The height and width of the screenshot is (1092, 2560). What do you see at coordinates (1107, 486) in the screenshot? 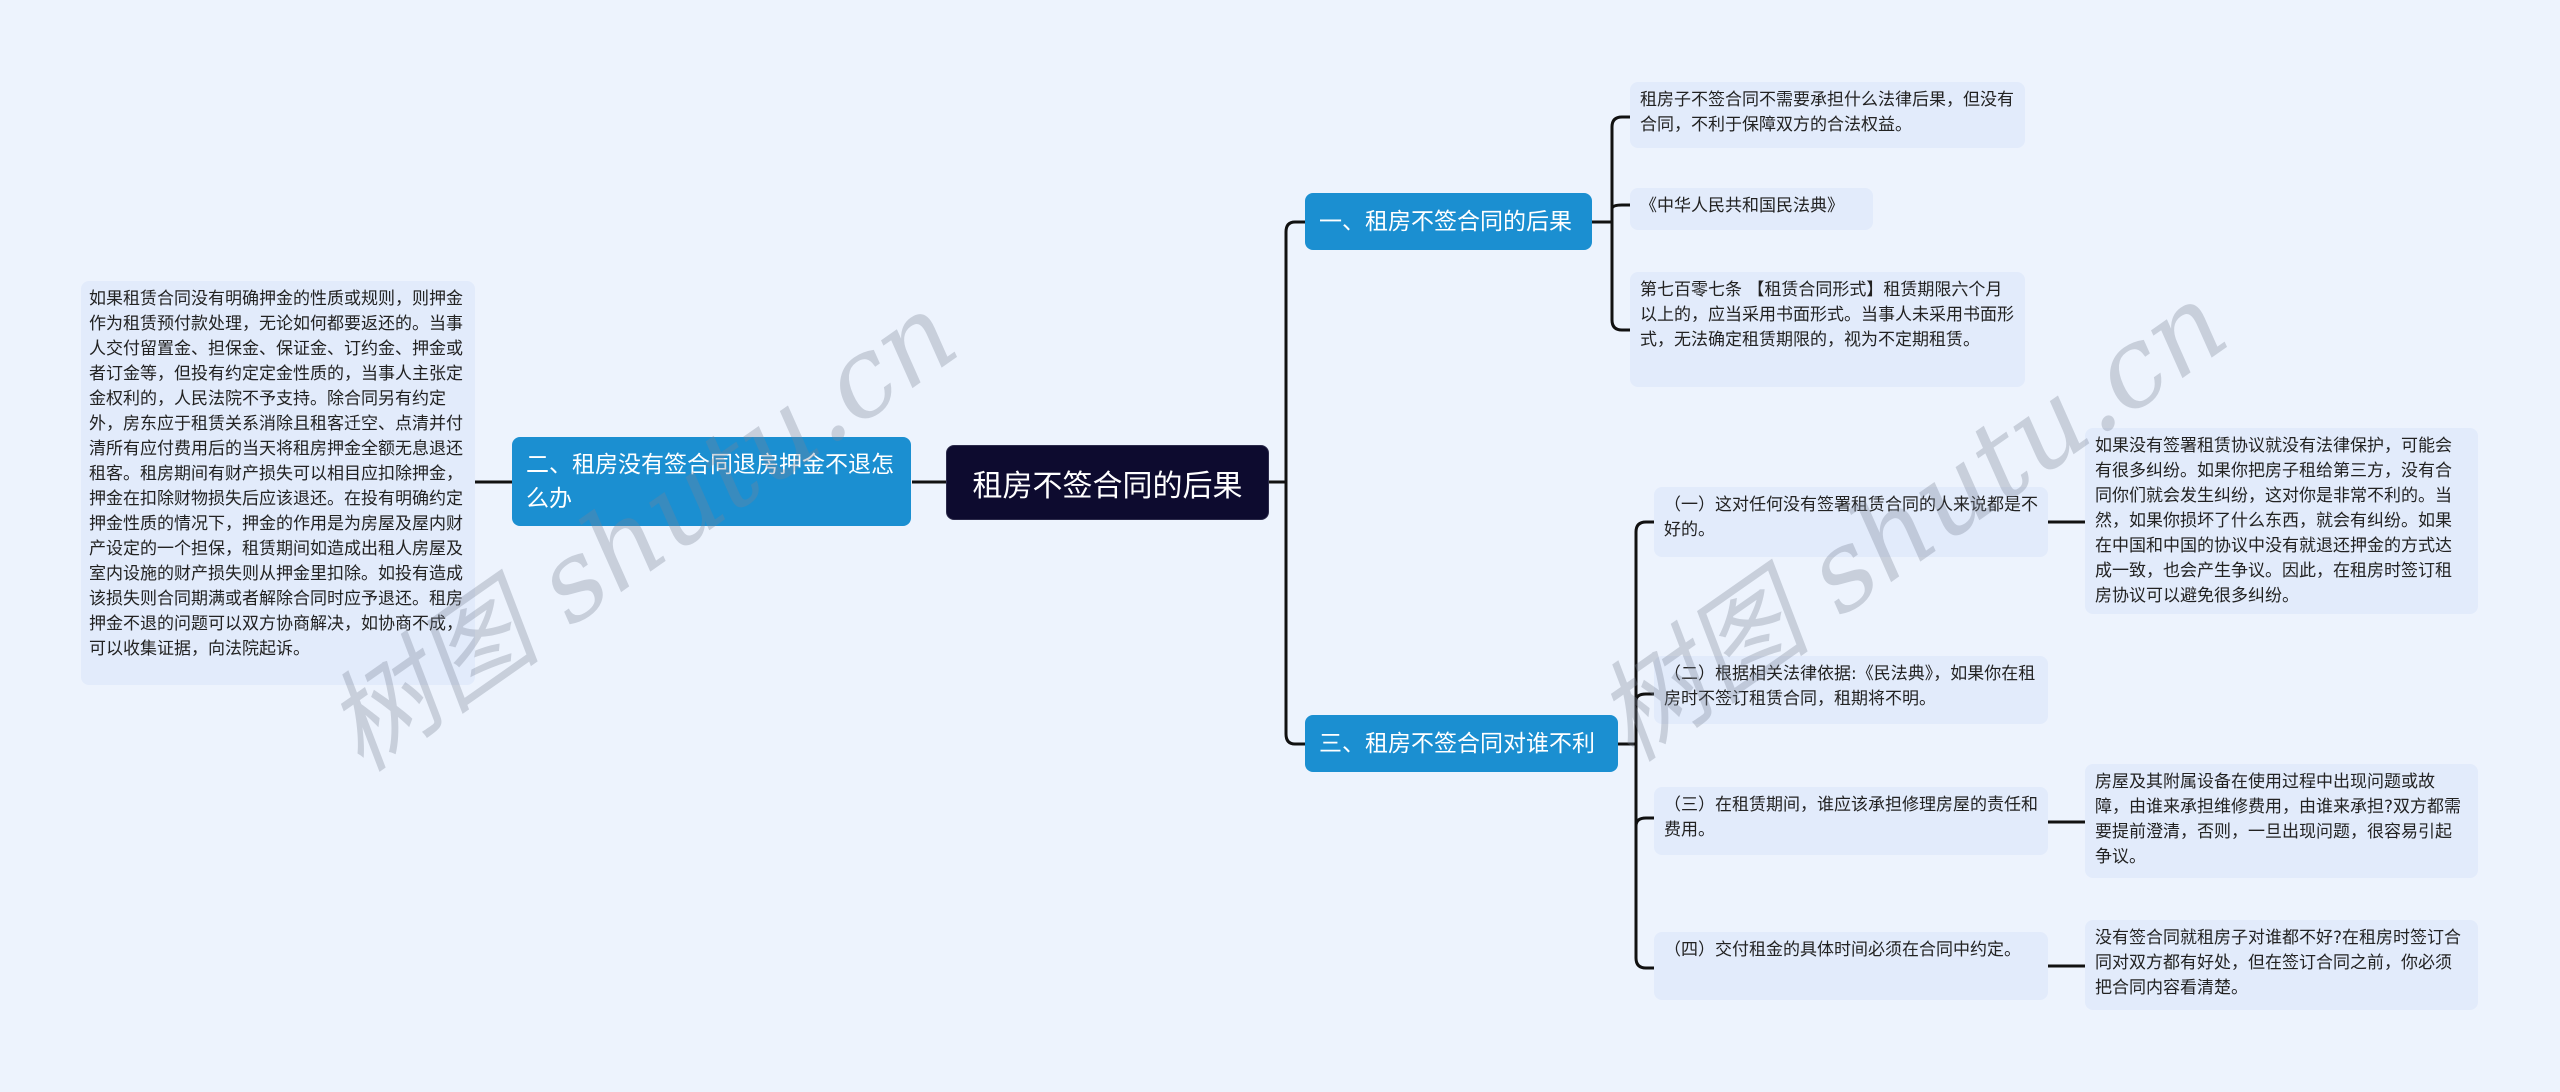
I see `root-label: 租房不签合同的后果` at bounding box center [1107, 486].